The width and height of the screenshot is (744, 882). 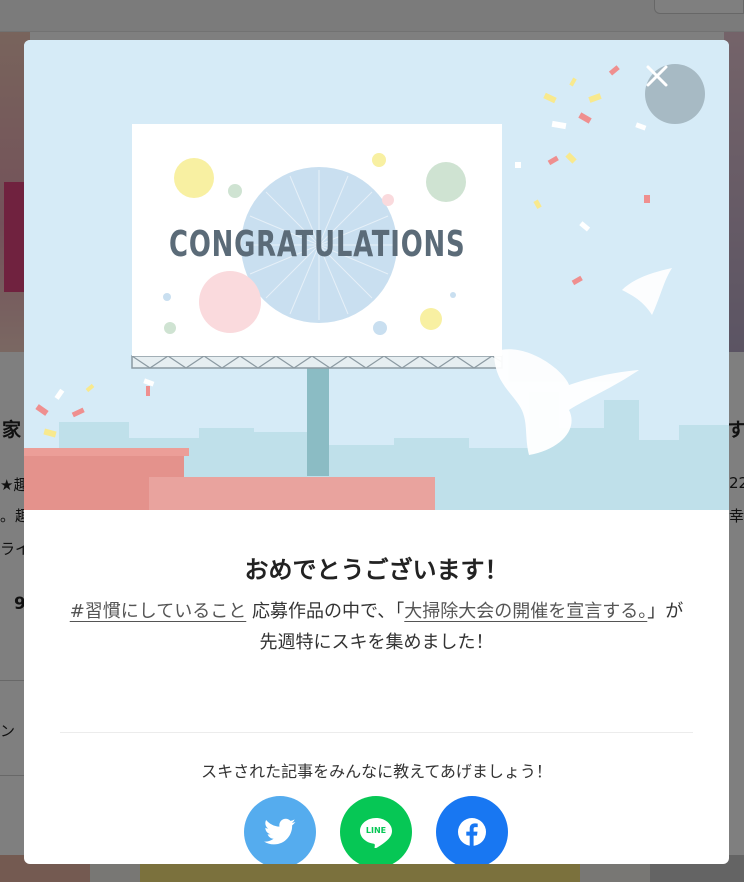 What do you see at coordinates (158, 611) in the screenshot?
I see `hashtag-link: #習慣にしていること` at bounding box center [158, 611].